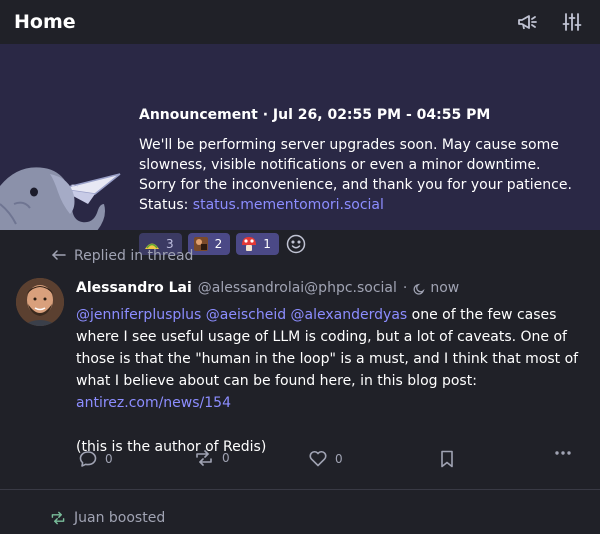 Image resolution: width=600 pixels, height=534 pixels. What do you see at coordinates (572, 22) in the screenshot?
I see `sliders-icon` at bounding box center [572, 22].